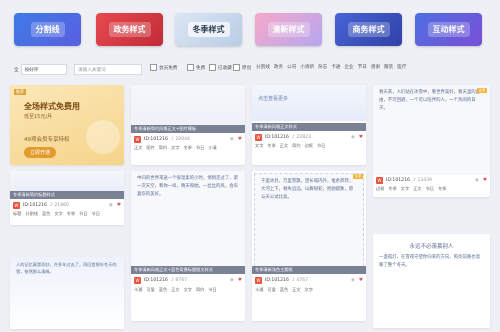 The width and height of the screenshot is (500, 332). What do you see at coordinates (291, 67) in the screenshot?
I see `tag-item: 公司` at bounding box center [291, 67].